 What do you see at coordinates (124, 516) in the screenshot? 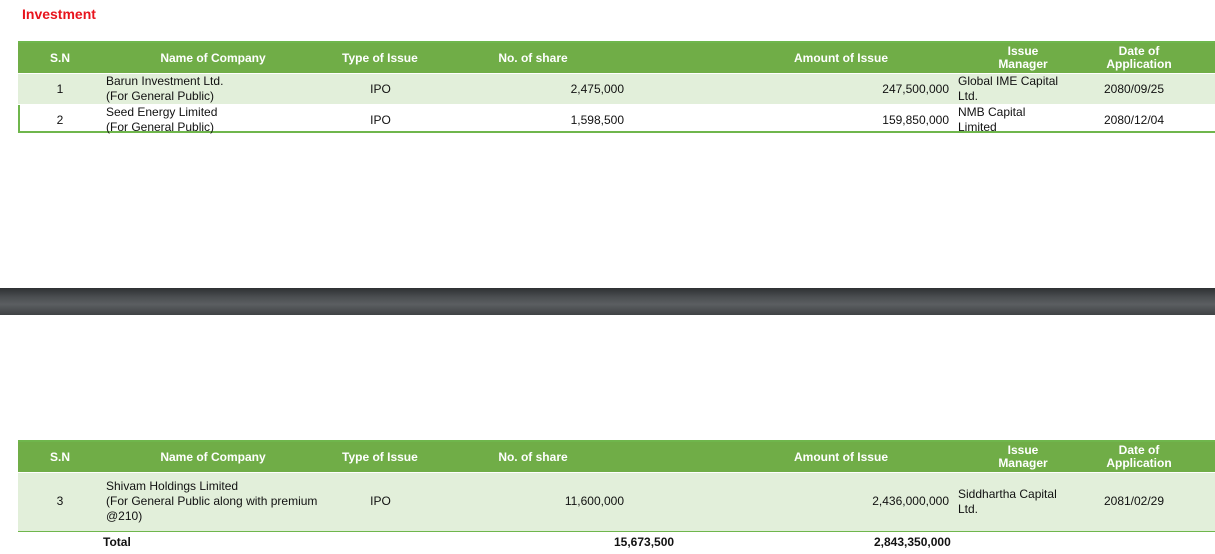
I see `company-note-2: @210)` at bounding box center [124, 516].